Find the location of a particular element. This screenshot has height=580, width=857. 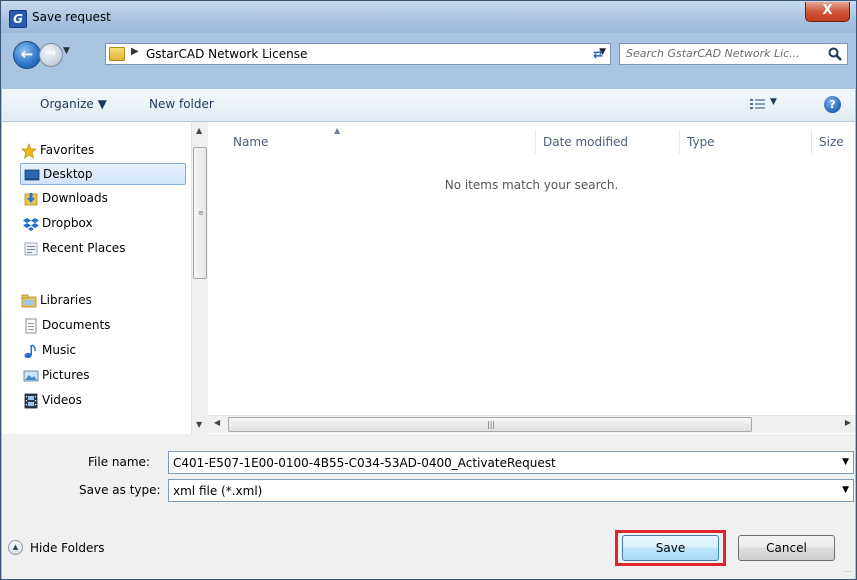

back-arrow-icon: ← is located at coordinates (27, 55).